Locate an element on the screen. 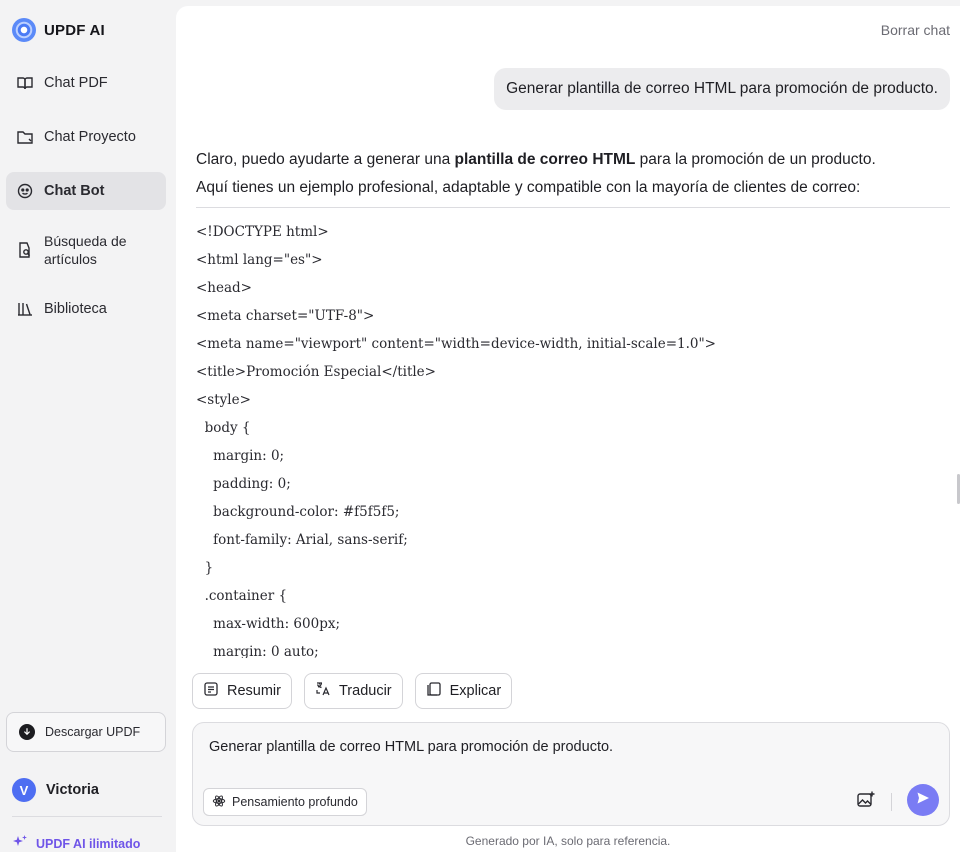  sidebar-item-chat-proyecto: Chat Proyecto is located at coordinates (86, 137).